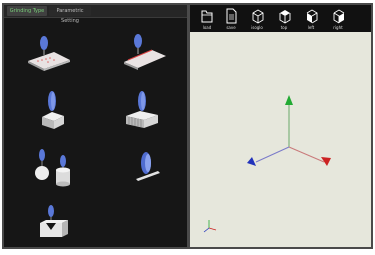 This screenshot has height=255, width=375. I want to click on wheel-on-ridged-block-icon, so click(142, 109).